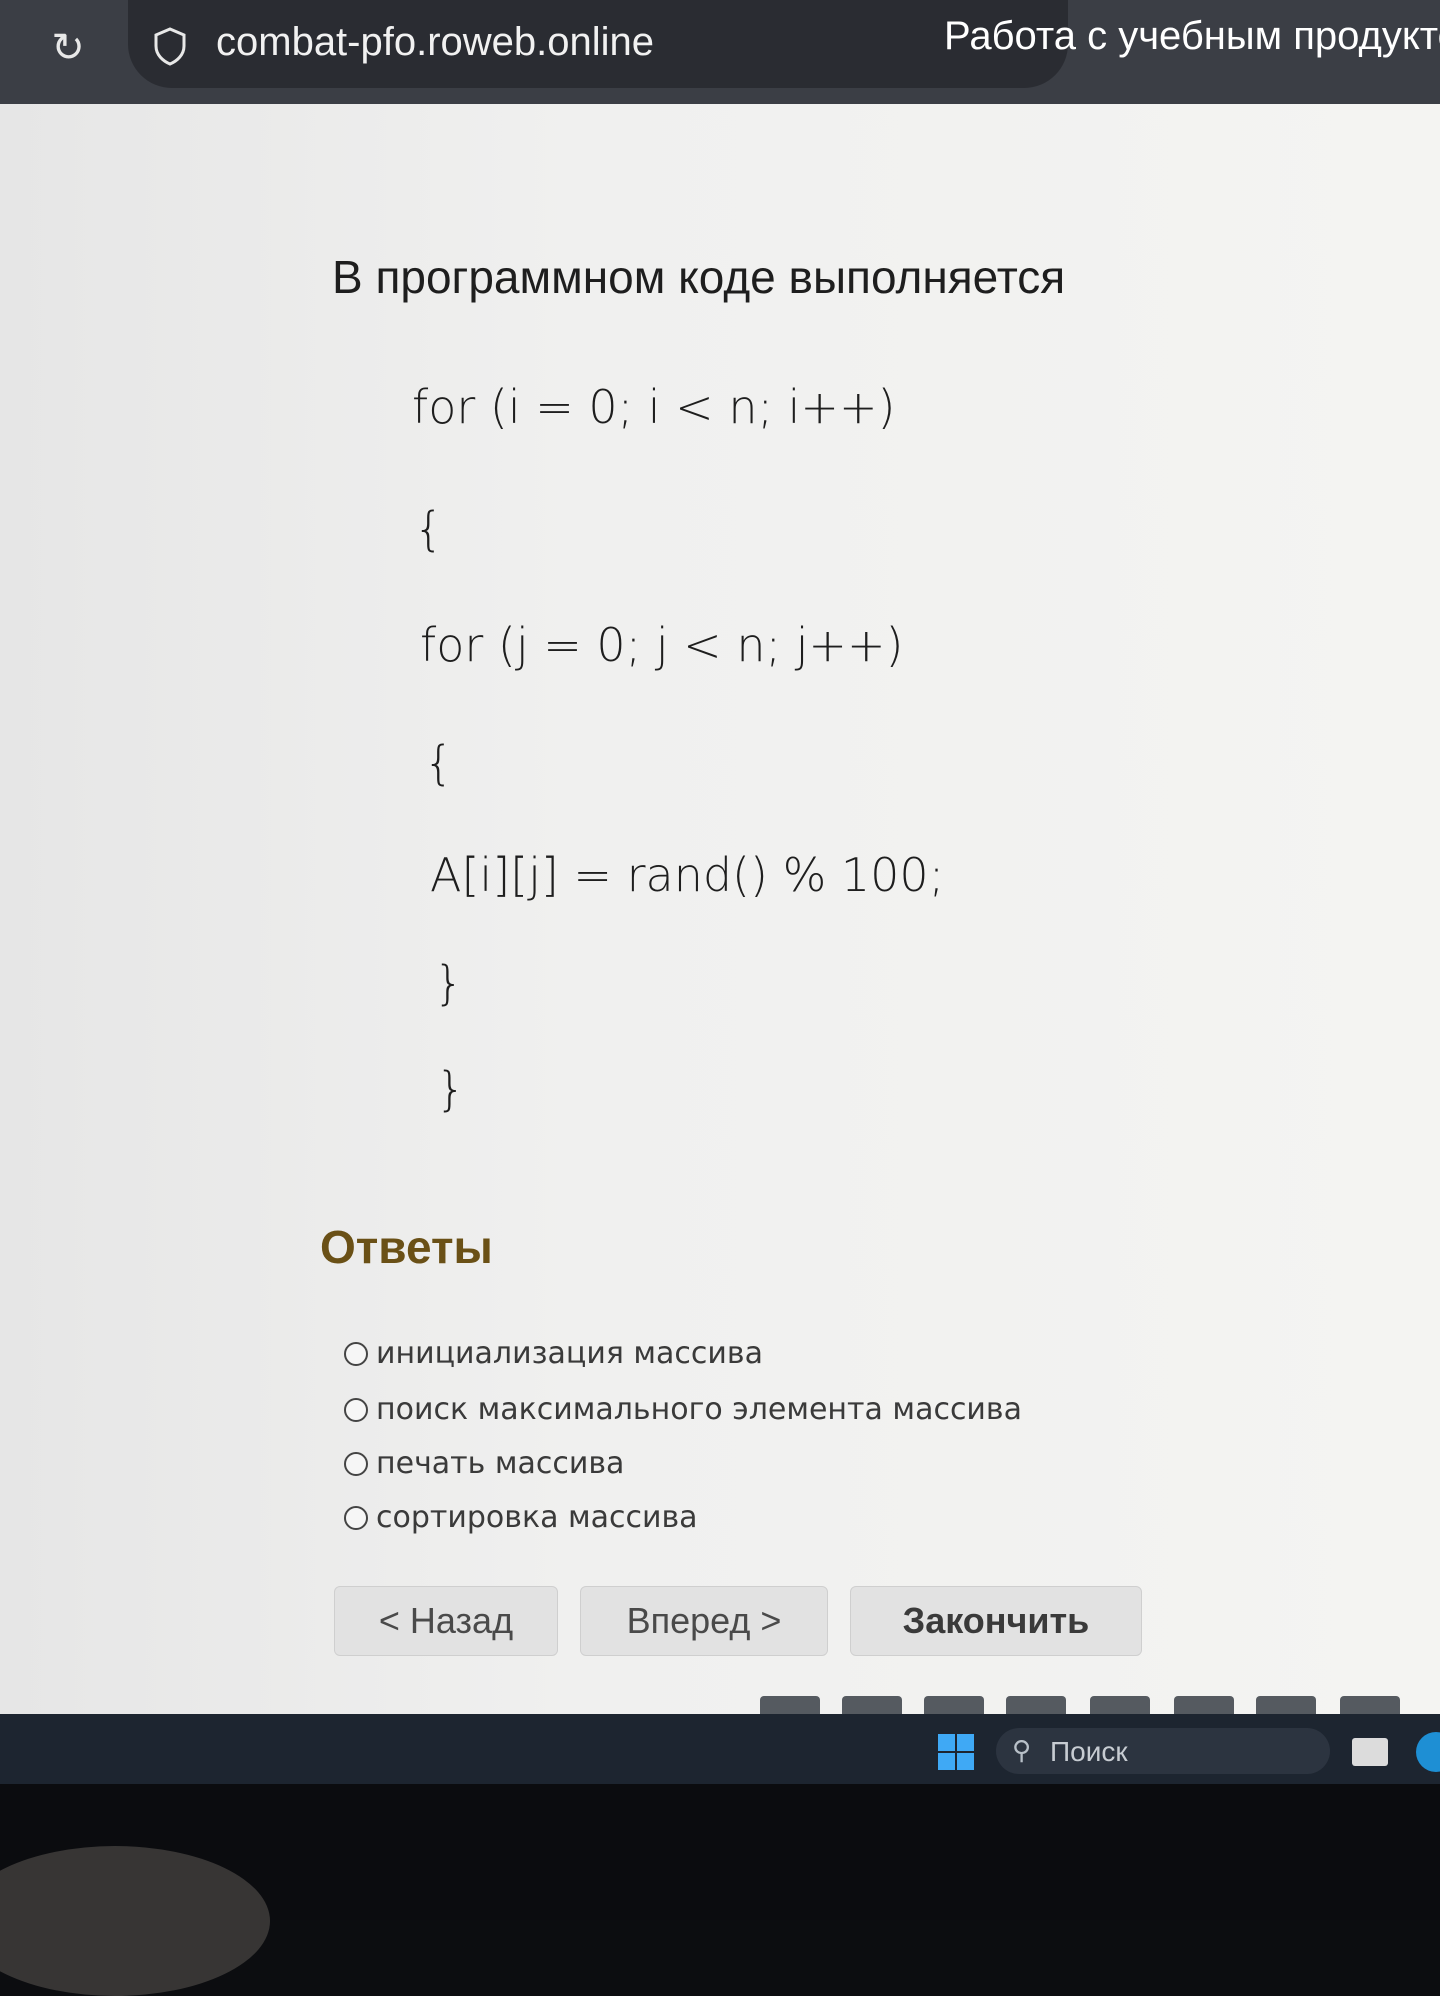 Image resolution: width=1440 pixels, height=1996 pixels. What do you see at coordinates (406, 1247) in the screenshot?
I see `answers-heading: Ответы` at bounding box center [406, 1247].